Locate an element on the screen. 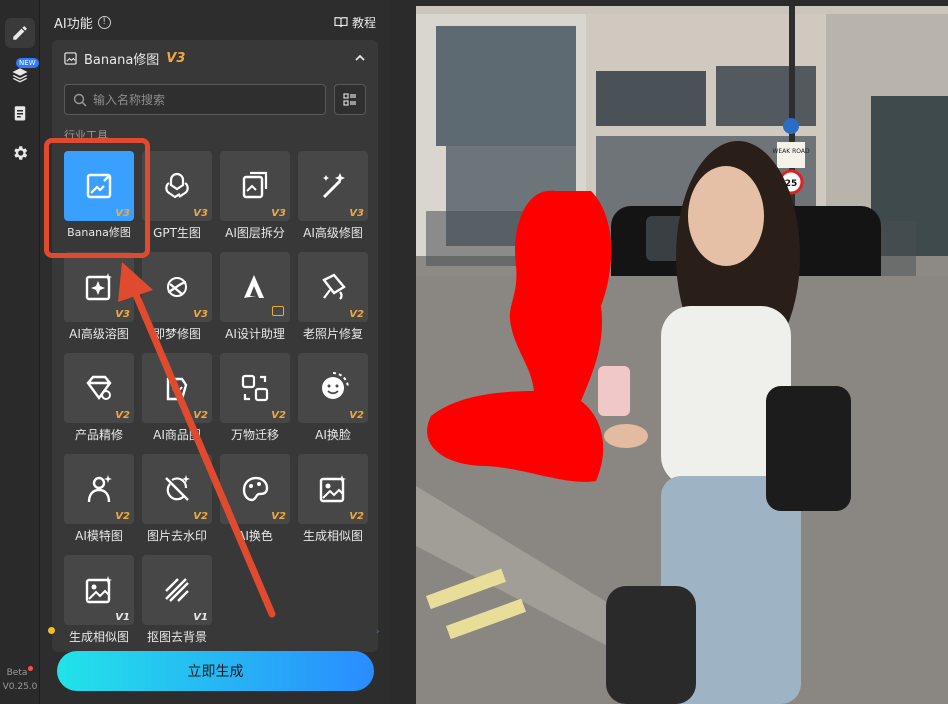 Image resolution: width=948 pixels, height=704 pixels. tool-label: AI设计助理 is located at coordinates (255, 334).